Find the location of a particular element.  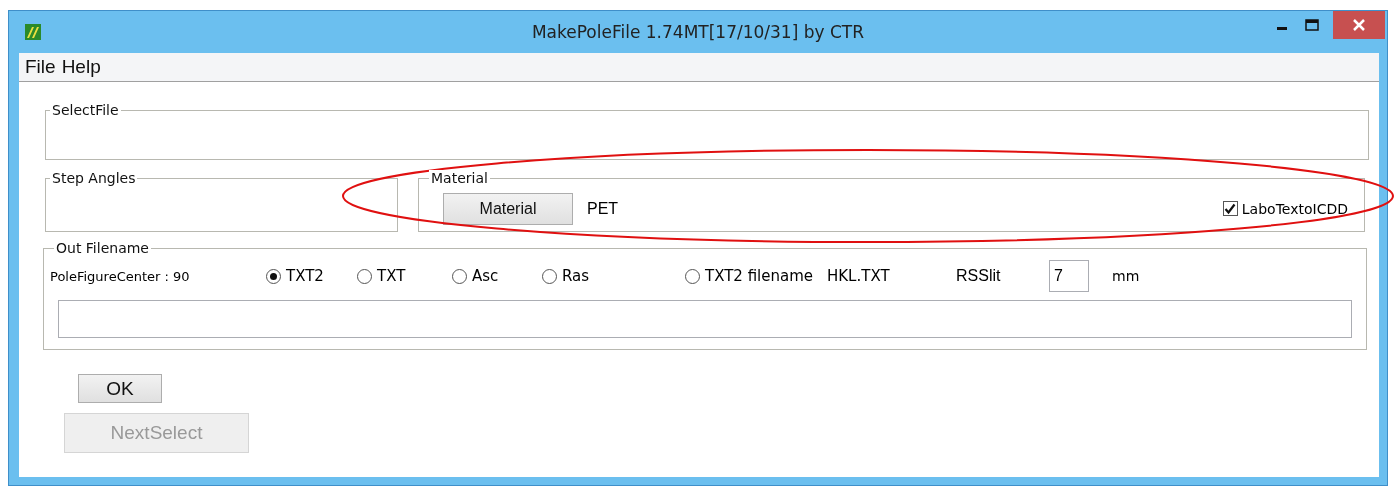

group-label: Out Filename is located at coordinates (102, 248).